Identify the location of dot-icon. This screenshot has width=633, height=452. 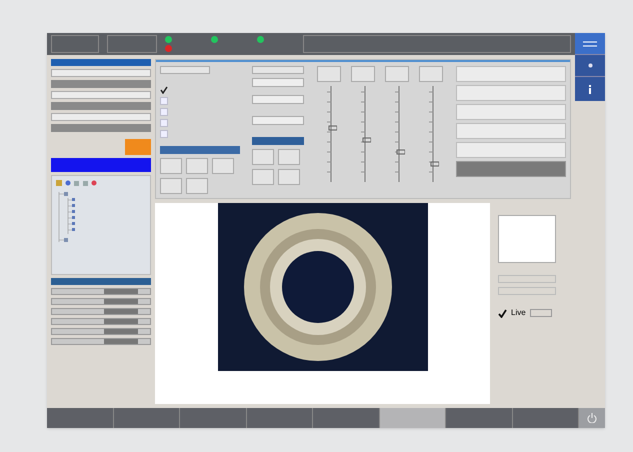
(590, 65).